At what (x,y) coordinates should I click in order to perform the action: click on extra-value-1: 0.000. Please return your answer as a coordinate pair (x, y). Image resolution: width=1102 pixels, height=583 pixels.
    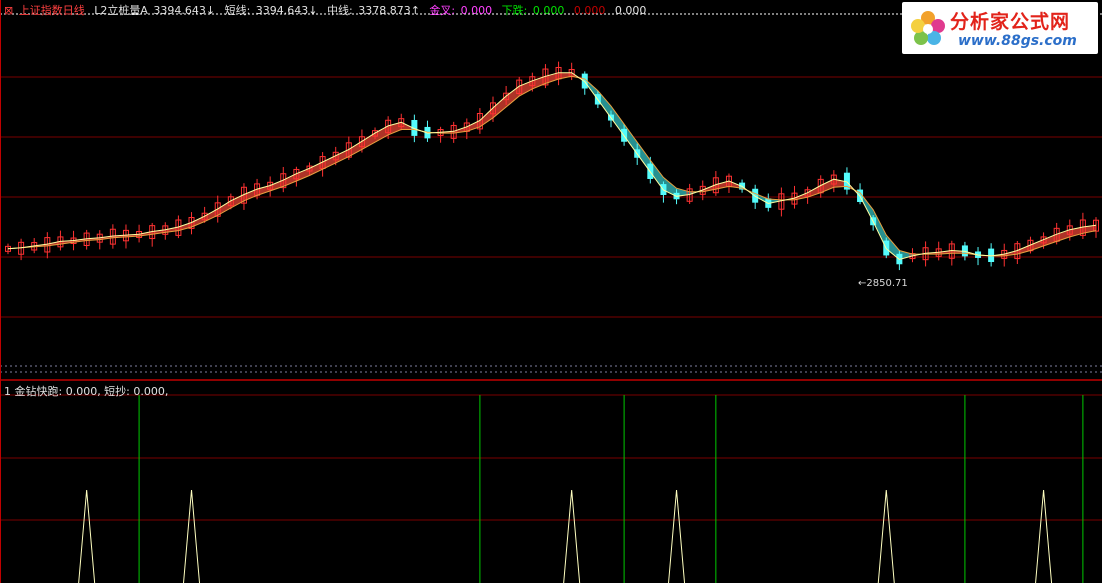
    Looking at the image, I should click on (589, 10).